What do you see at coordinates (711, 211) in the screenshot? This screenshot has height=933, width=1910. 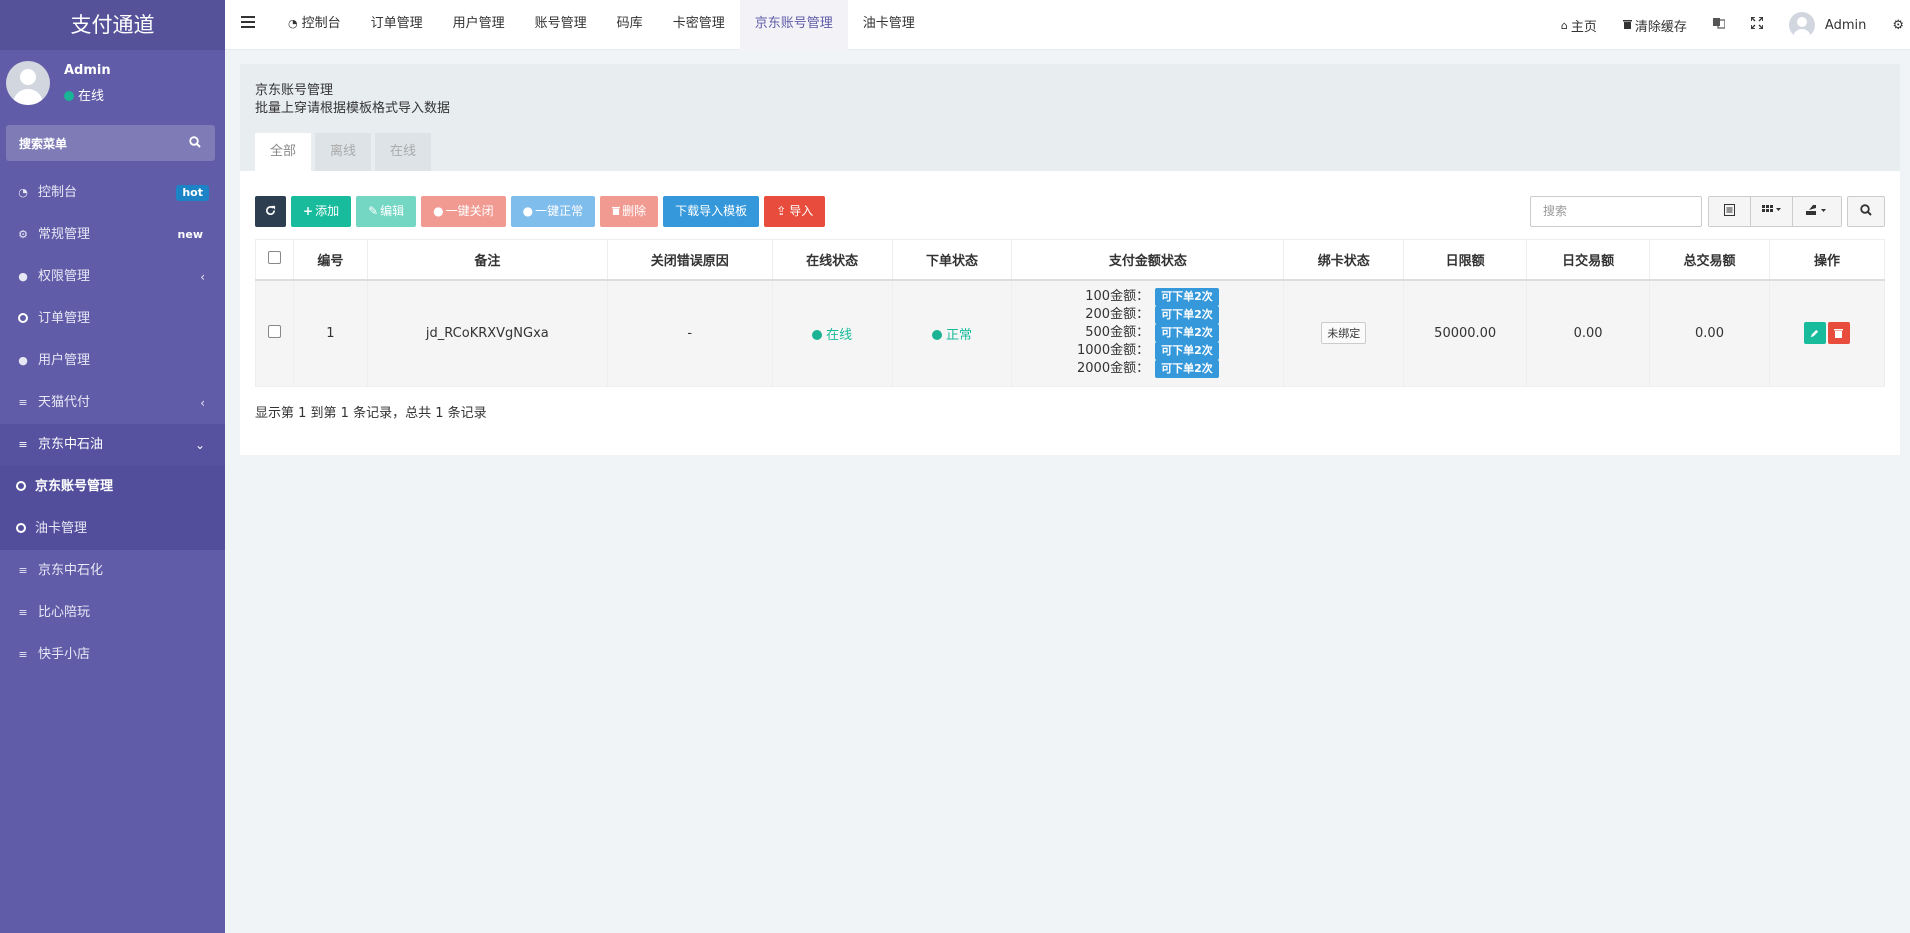 I see `download-template-button: 下载导入模板` at bounding box center [711, 211].